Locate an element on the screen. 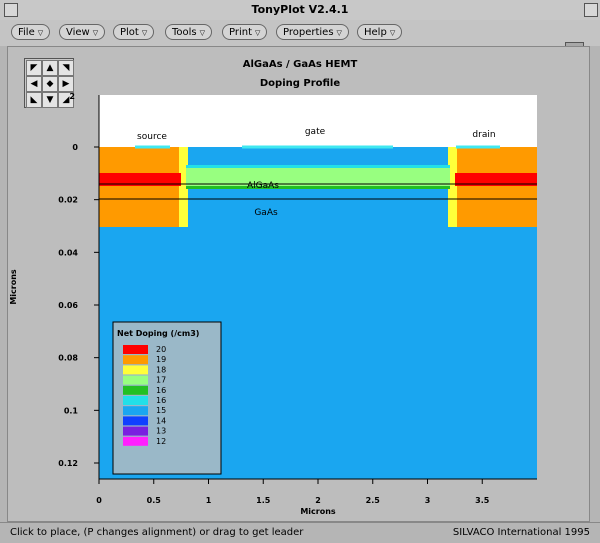  gate-label: gate is located at coordinates (315, 132).